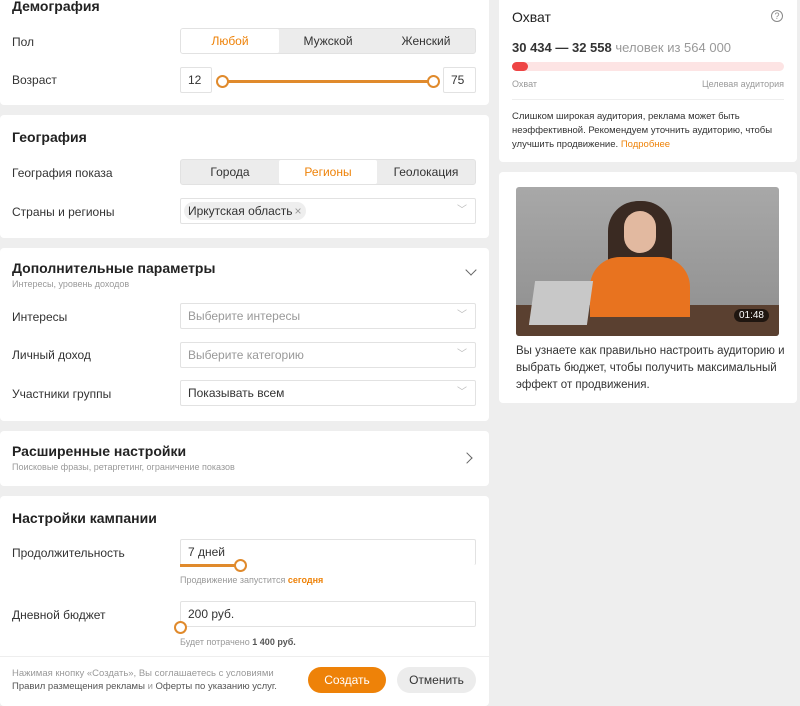 The image size is (800, 706). Describe the element at coordinates (328, 393) in the screenshot. I see `group-select: Показывать всем ﹀` at that location.